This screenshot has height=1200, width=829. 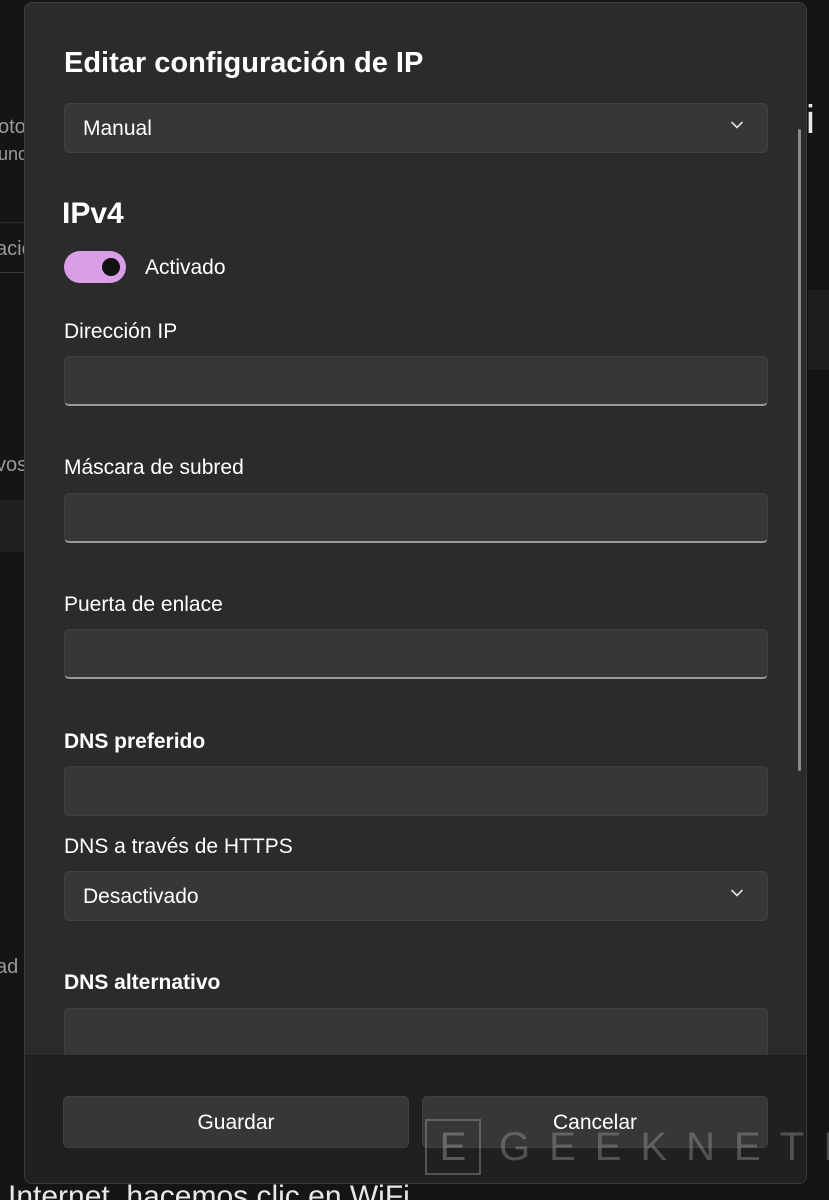 I want to click on alternate-dns-input, so click(x=416, y=1032).